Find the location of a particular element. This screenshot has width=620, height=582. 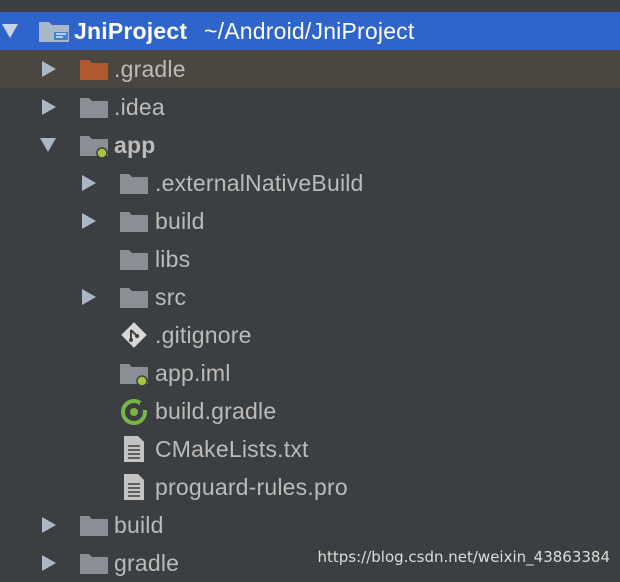

tree-row-app-build: build is located at coordinates (310, 221).